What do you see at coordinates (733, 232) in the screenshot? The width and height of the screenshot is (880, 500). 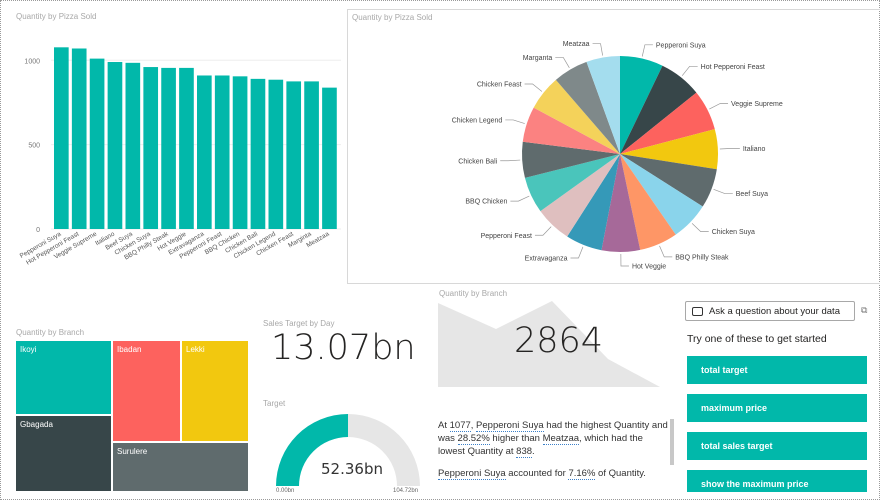 I see `pie-slice-label: Chicken Suya` at bounding box center [733, 232].